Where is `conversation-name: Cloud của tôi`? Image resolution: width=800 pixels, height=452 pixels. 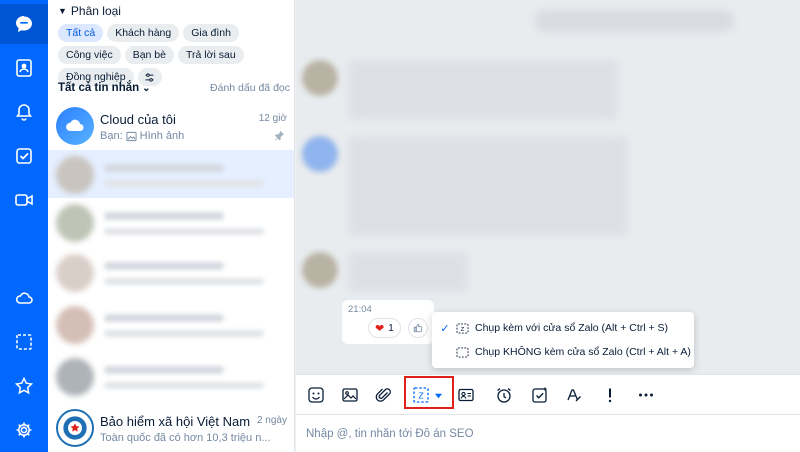
conversation-name: Cloud của tôi is located at coordinates (138, 119).